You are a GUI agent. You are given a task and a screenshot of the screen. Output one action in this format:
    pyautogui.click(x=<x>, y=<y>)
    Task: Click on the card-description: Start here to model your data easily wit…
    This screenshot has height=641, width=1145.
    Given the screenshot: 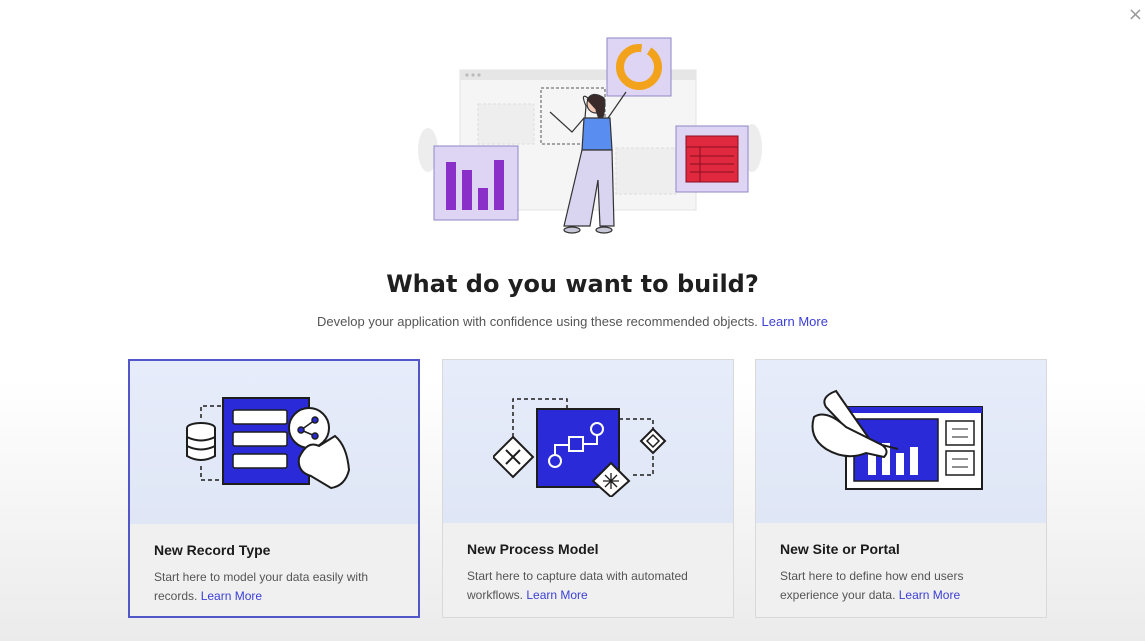 What is the action you would take?
    pyautogui.click(x=274, y=587)
    